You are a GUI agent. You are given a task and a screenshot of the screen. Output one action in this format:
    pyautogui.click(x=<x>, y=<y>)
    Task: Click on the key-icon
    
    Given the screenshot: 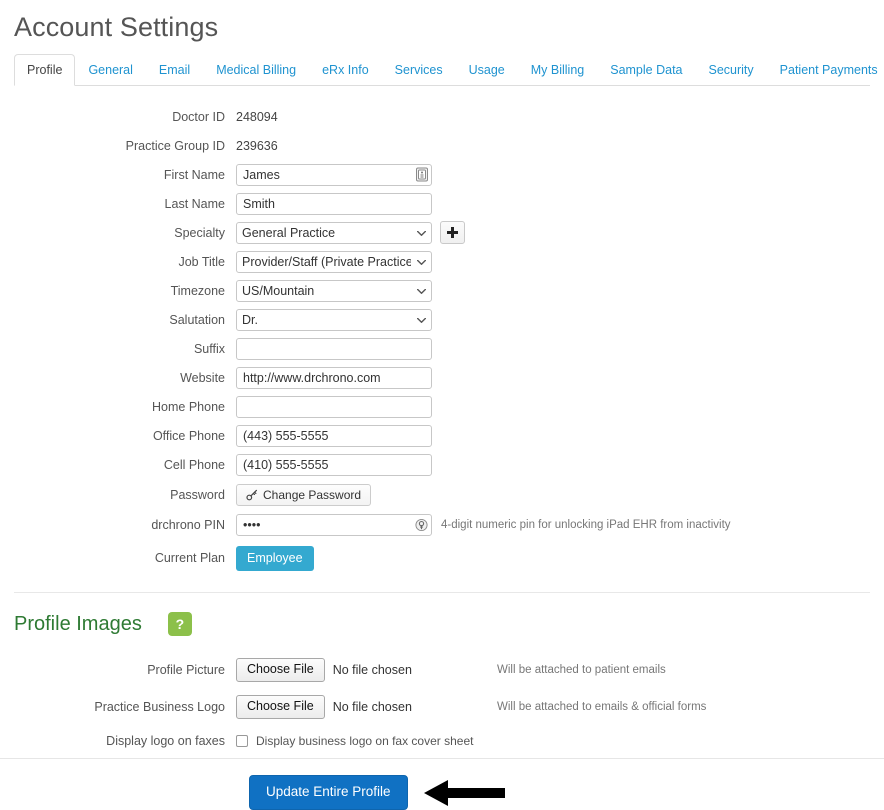 What is the action you would take?
    pyautogui.click(x=252, y=495)
    